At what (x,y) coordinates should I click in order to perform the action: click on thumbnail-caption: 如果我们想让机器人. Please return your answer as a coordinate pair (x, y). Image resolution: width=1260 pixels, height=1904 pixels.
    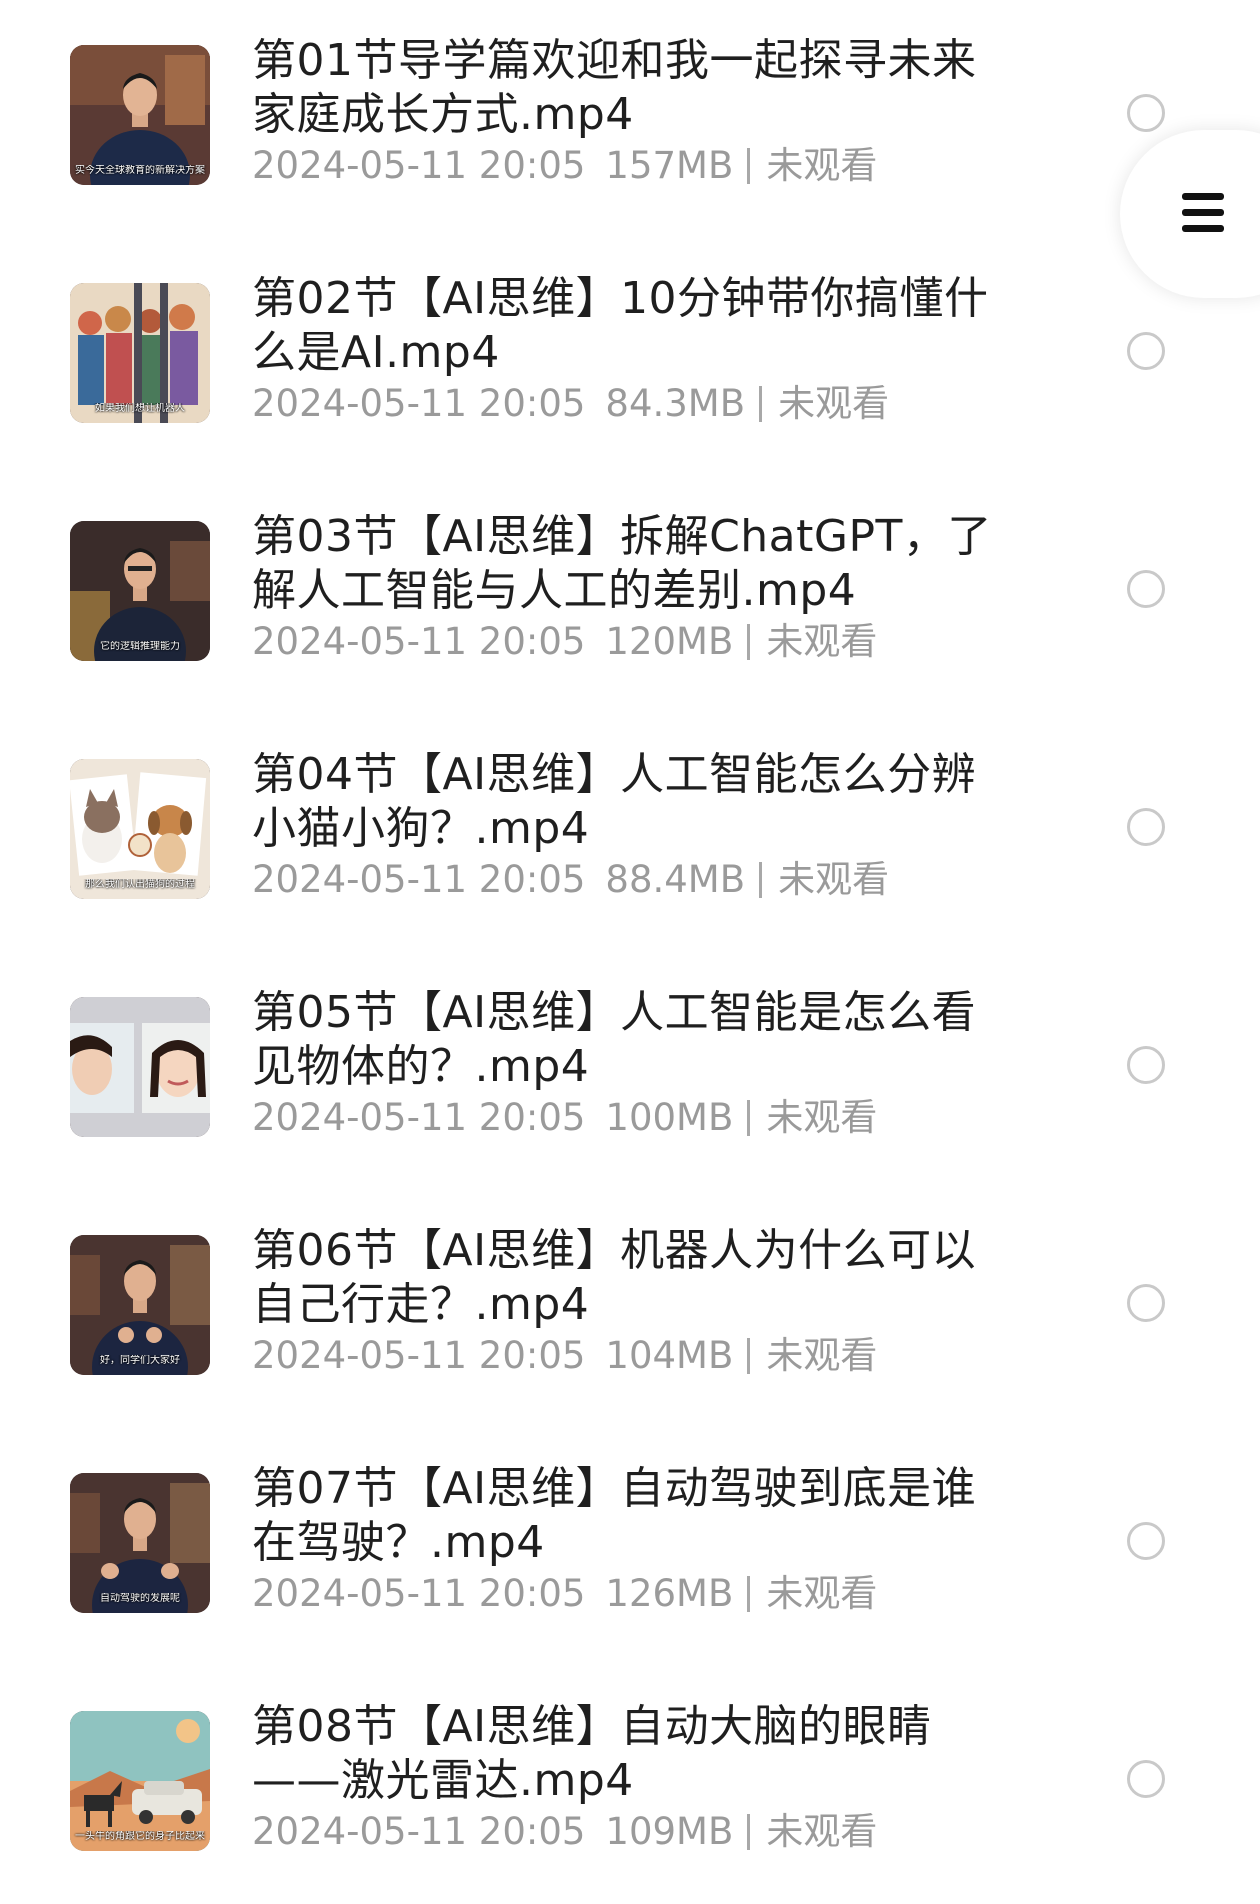
    Looking at the image, I should click on (140, 408).